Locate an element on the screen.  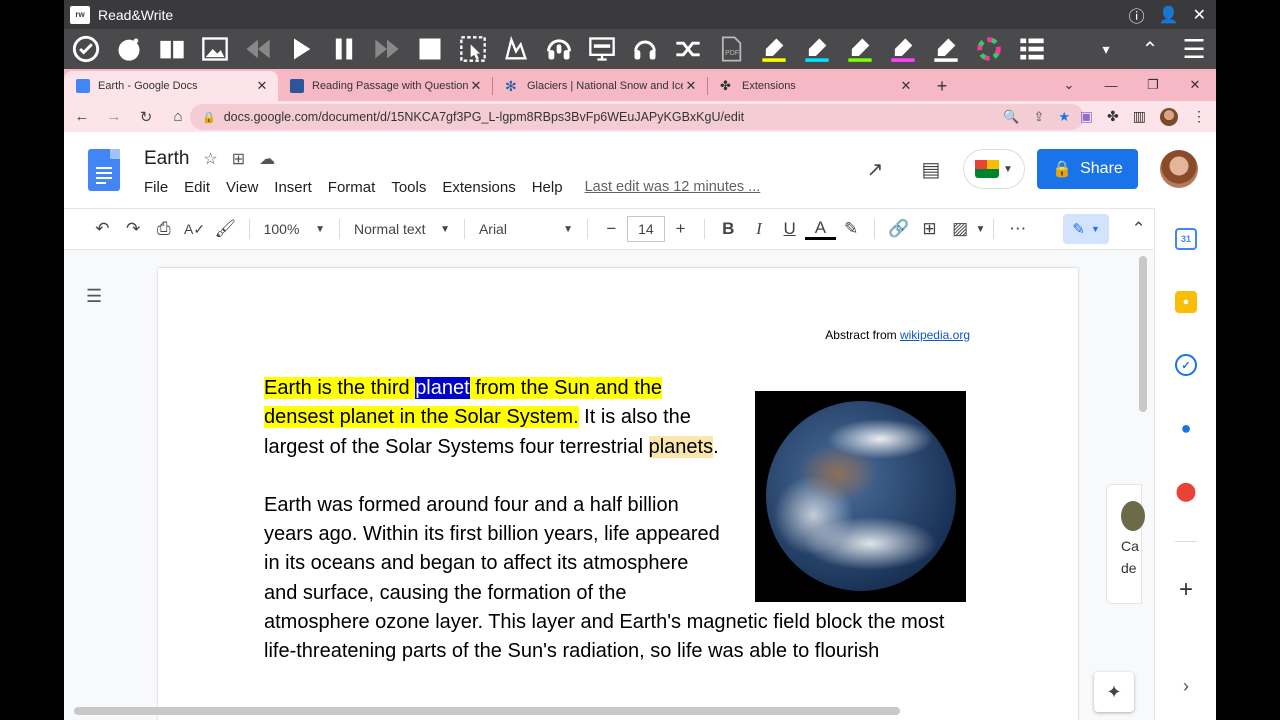
print-icon: ⎙ is located at coordinates (163, 229).